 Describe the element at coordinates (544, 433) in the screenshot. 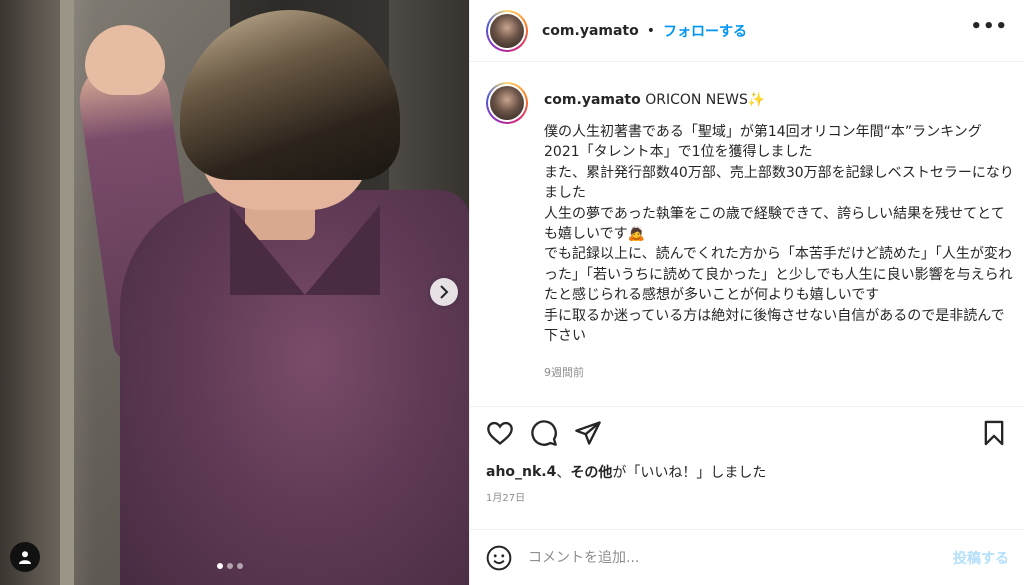

I see `comment-icon` at that location.